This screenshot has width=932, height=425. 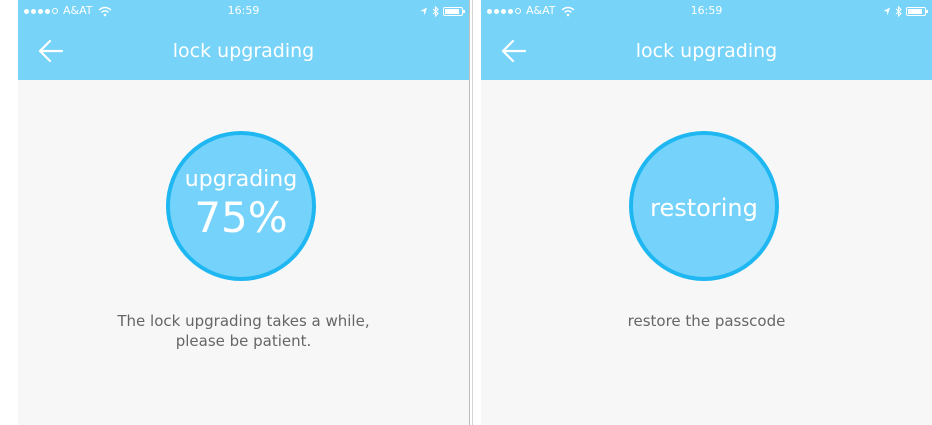 I want to click on progress-circle: restoring, so click(x=704, y=206).